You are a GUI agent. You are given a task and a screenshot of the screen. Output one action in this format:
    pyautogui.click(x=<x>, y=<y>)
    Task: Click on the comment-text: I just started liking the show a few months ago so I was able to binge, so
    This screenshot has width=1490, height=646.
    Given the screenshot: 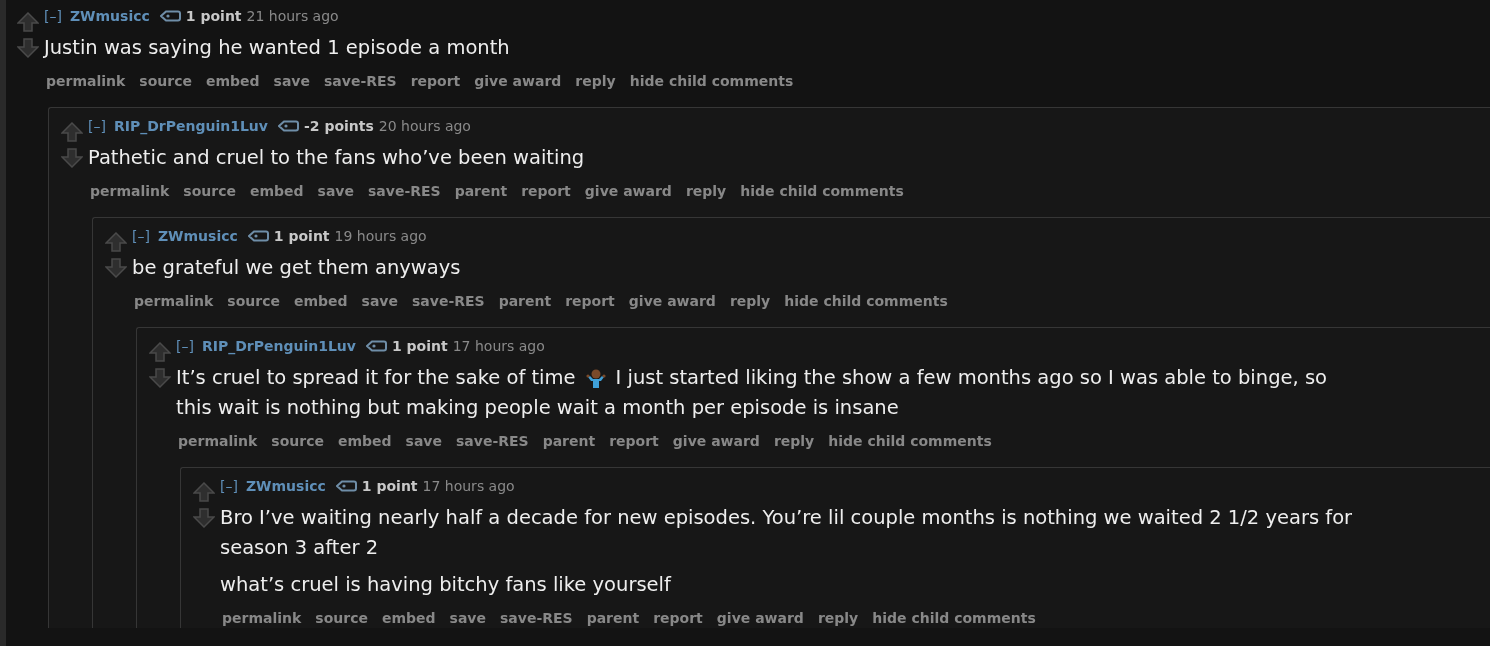 What is the action you would take?
    pyautogui.click(x=971, y=378)
    